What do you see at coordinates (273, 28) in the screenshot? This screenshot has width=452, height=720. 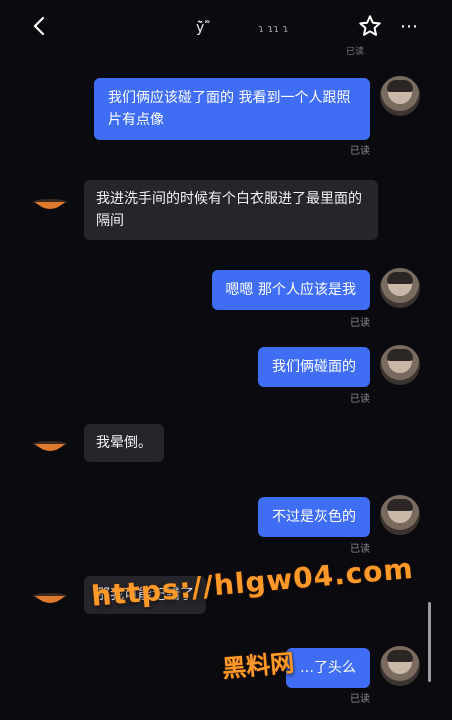 I see `chat-subtitle: ɿ ɿɿ ɿ` at bounding box center [273, 28].